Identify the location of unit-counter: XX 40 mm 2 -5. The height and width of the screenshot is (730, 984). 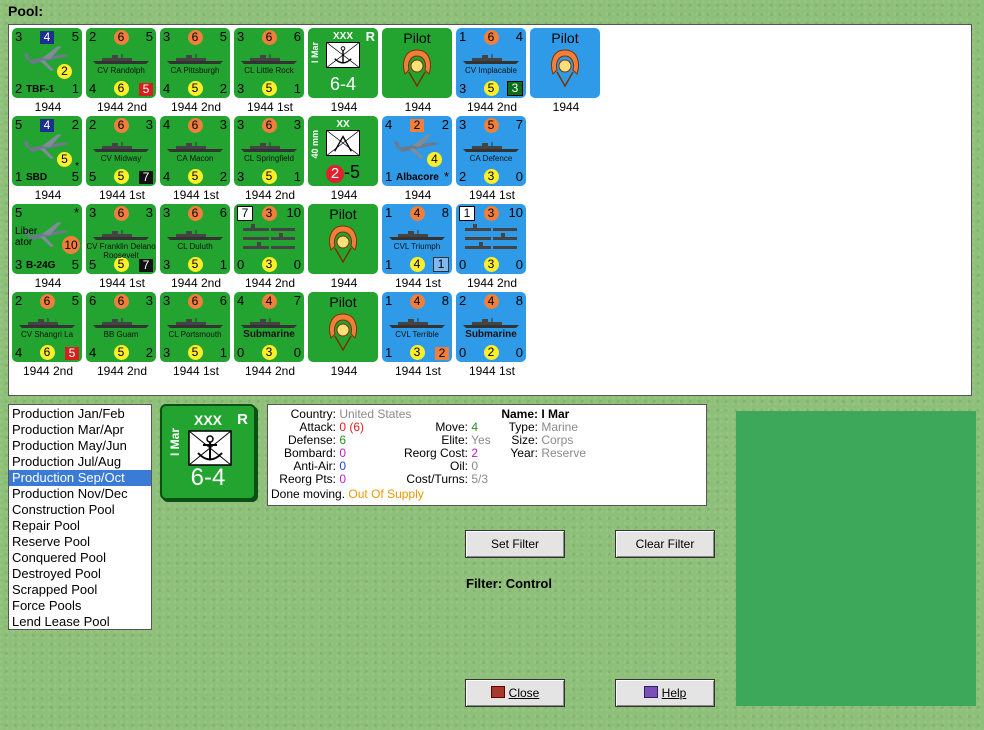
(343, 151).